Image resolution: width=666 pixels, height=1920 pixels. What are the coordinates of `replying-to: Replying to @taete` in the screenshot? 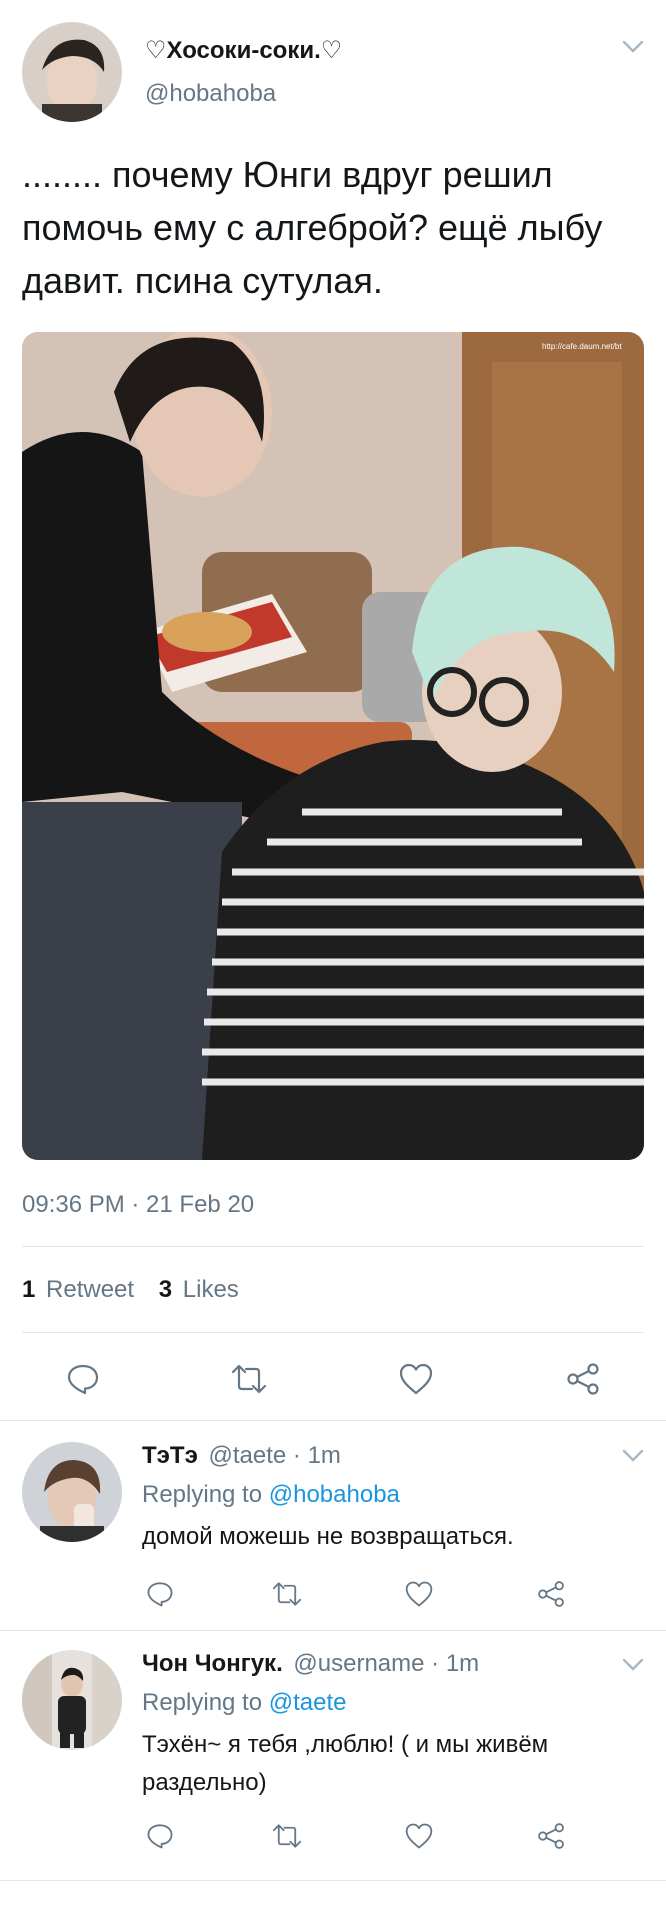 It's located at (244, 1703).